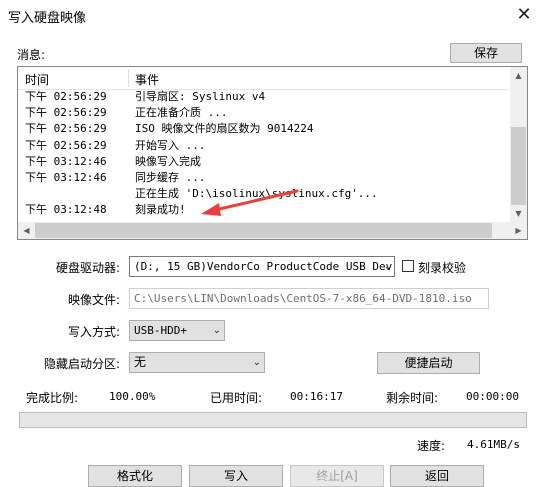 This screenshot has height=487, width=545. Describe the element at coordinates (431, 446) in the screenshot. I see `speed-label: 速度:` at that location.